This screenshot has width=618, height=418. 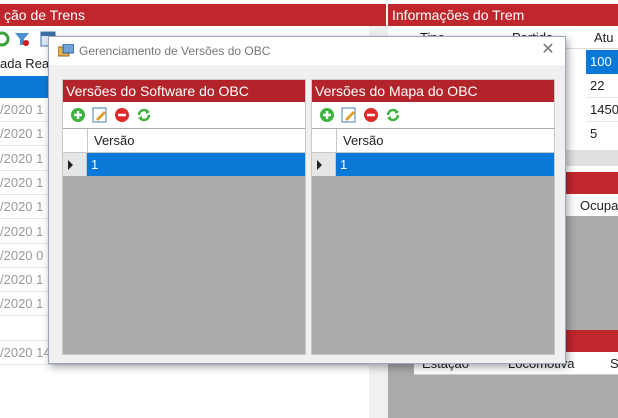 I want to click on train-info-title: Informações do Trem, so click(x=503, y=15).